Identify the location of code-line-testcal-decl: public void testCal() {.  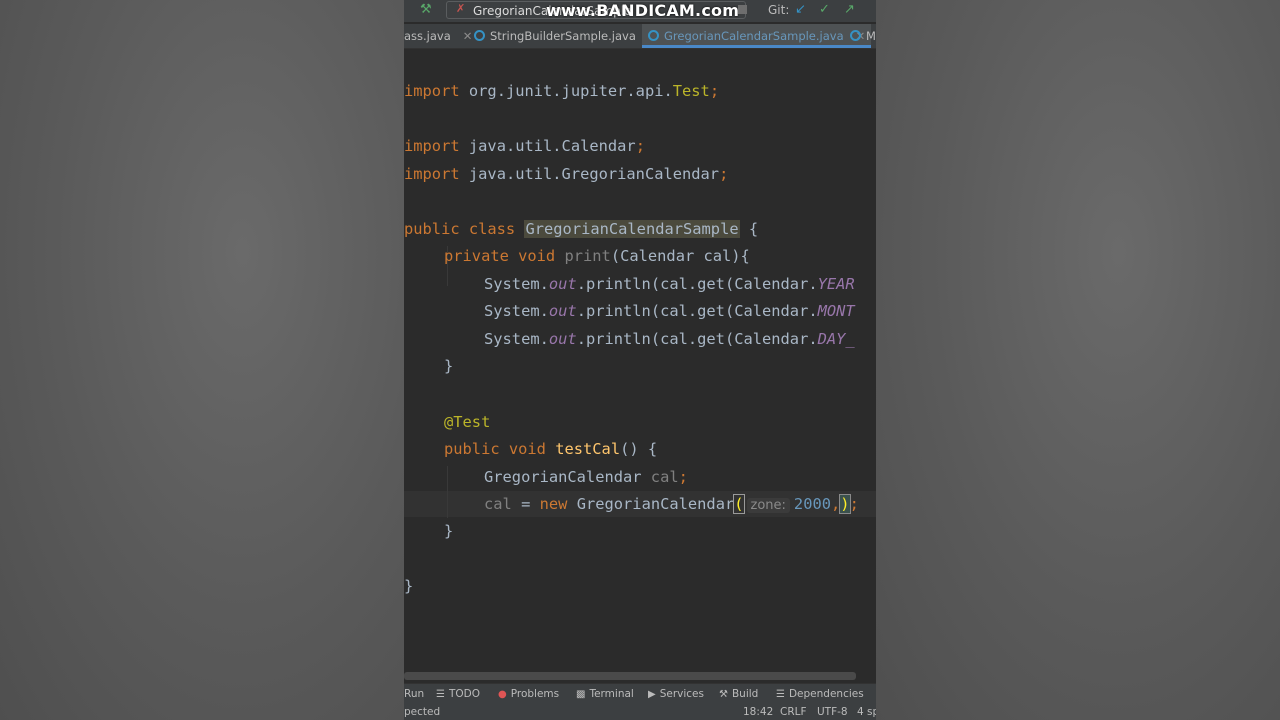
(550, 449).